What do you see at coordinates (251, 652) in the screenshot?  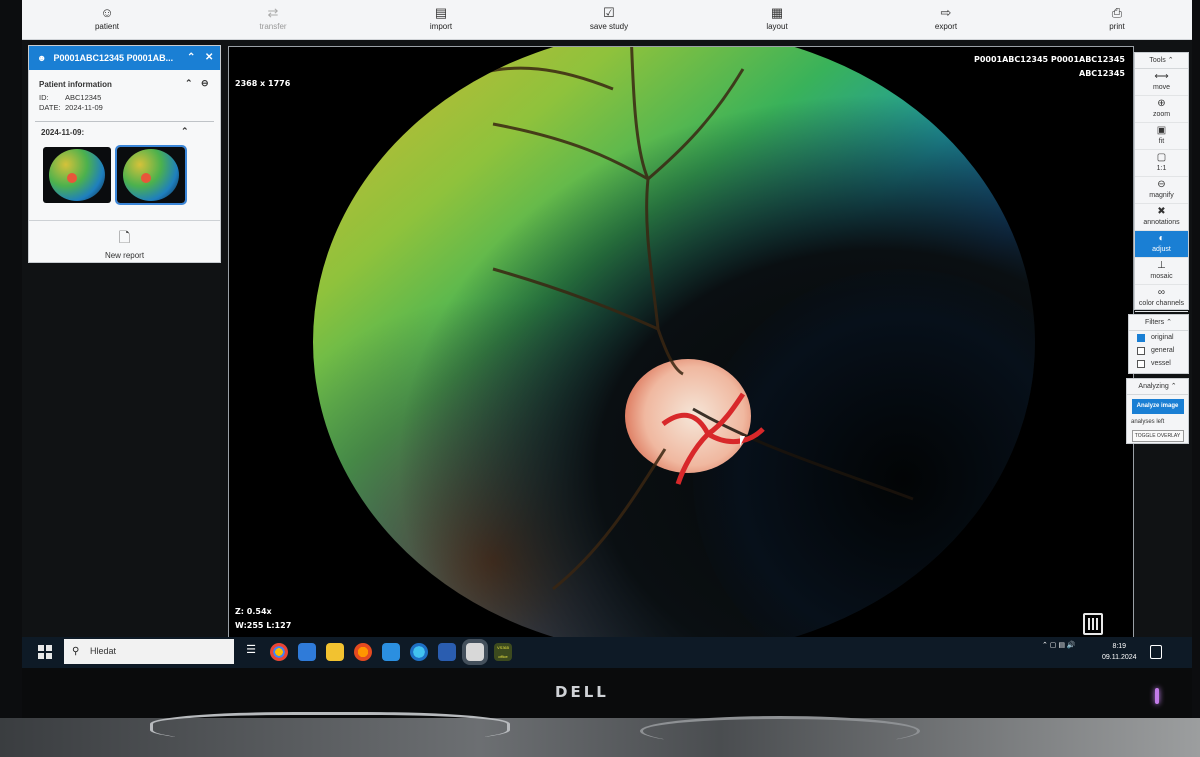 I see `task-view-icon: ☰` at bounding box center [251, 652].